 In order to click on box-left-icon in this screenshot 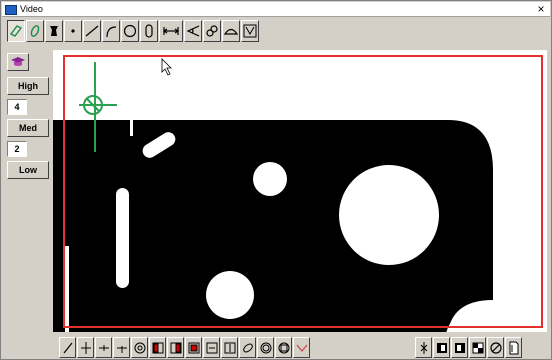, I will do `click(157, 347)`.